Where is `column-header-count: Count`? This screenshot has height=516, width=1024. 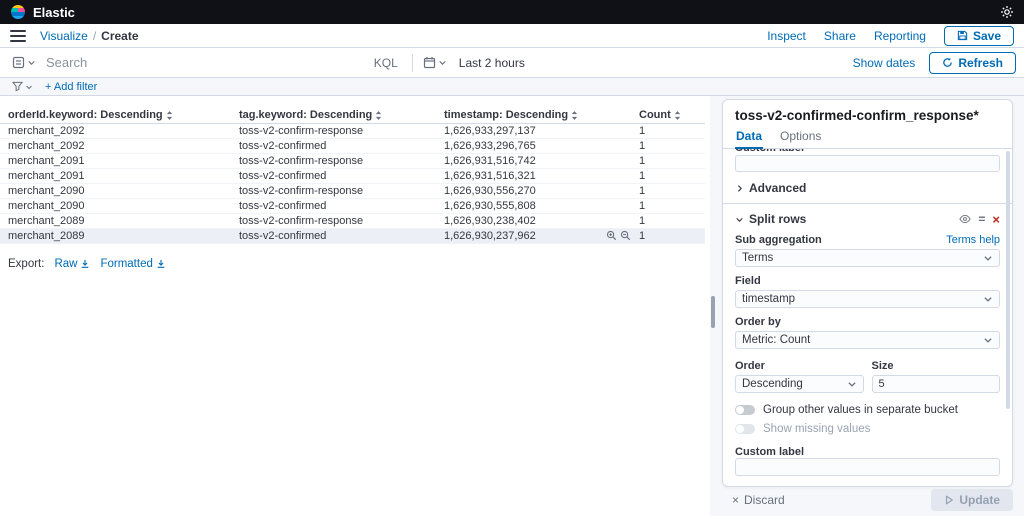
column-header-count: Count is located at coordinates (670, 116).